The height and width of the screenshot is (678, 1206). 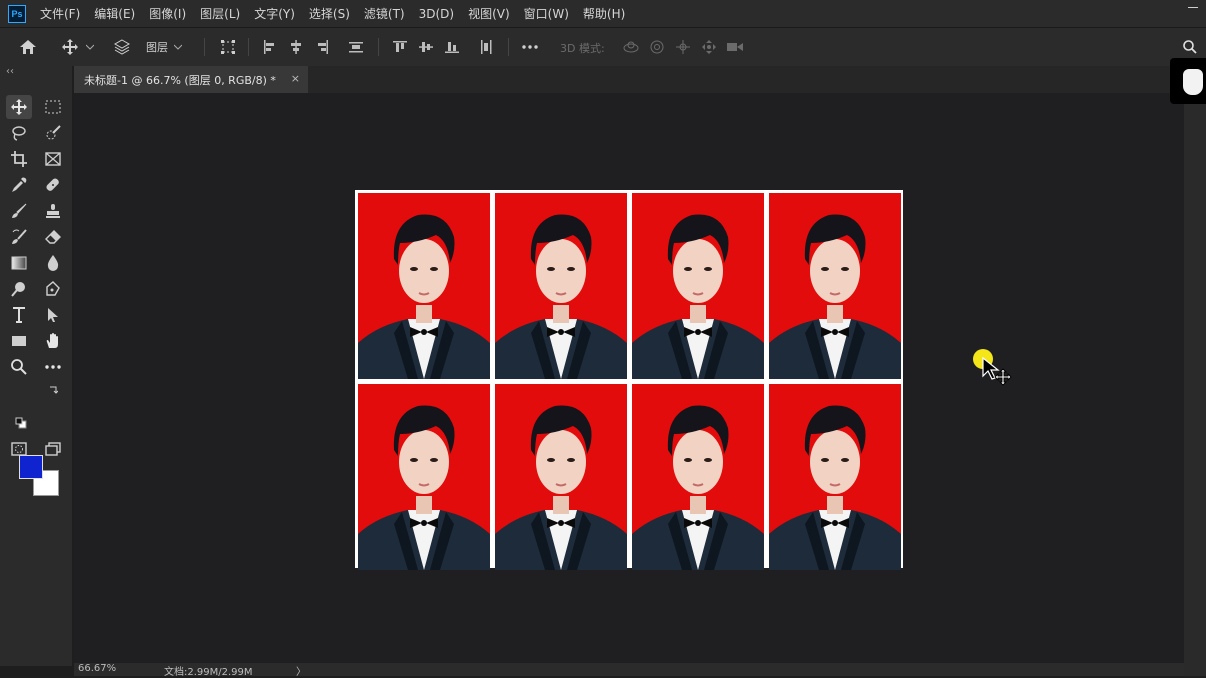 I want to click on 3d-orbit-icon, so click(x=631, y=47).